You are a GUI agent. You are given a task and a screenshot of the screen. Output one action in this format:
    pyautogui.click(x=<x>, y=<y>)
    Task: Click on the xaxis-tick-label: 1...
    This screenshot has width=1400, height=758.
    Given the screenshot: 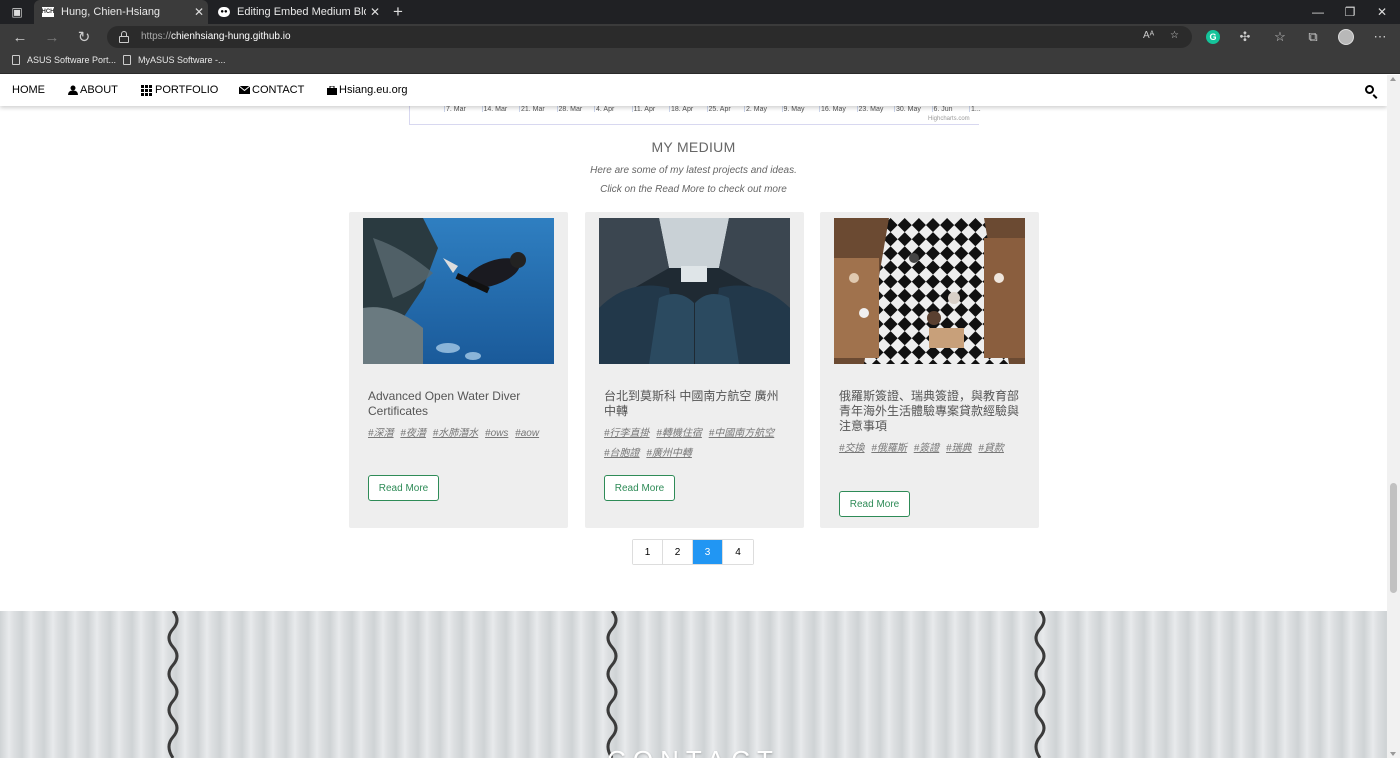 What is the action you would take?
    pyautogui.click(x=976, y=109)
    